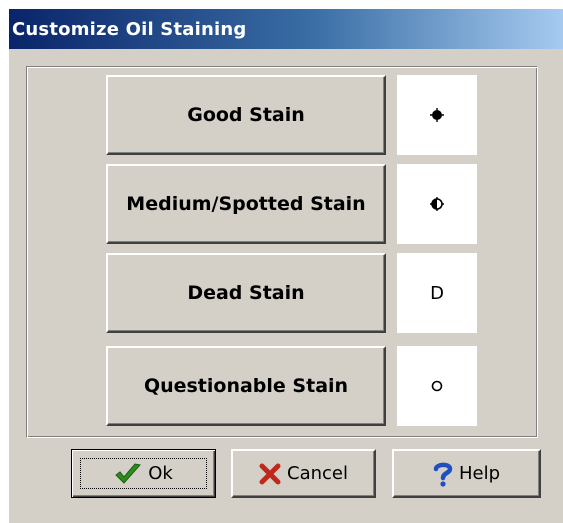  I want to click on checkmark-icon, so click(128, 474).